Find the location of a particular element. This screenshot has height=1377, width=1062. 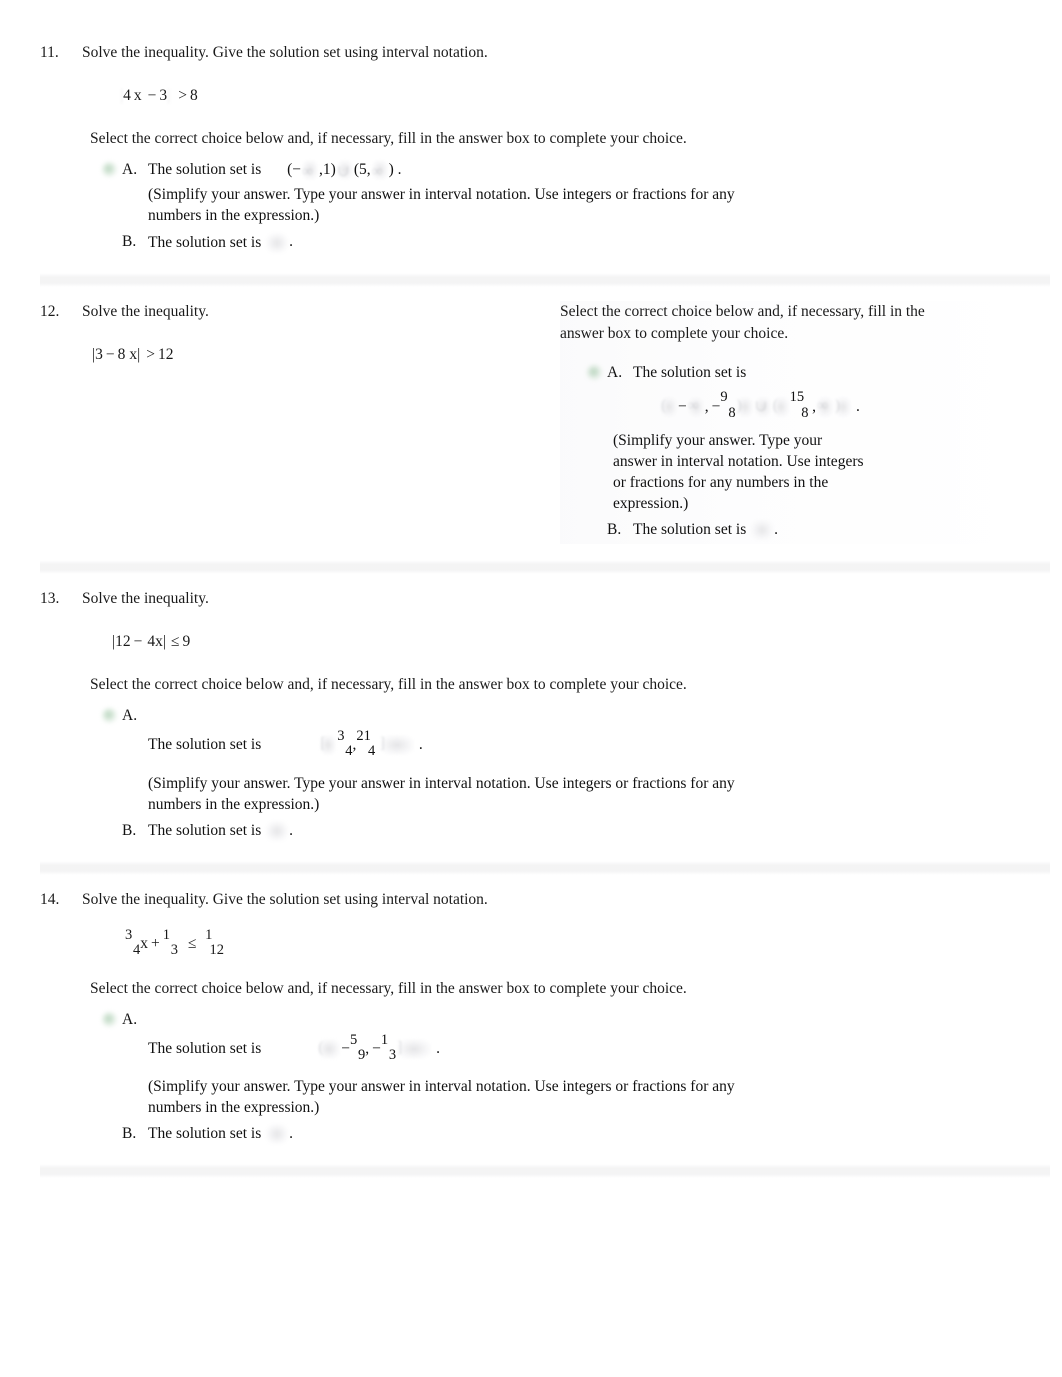

union-glyph-faded: ∪ is located at coordinates (344, 170).